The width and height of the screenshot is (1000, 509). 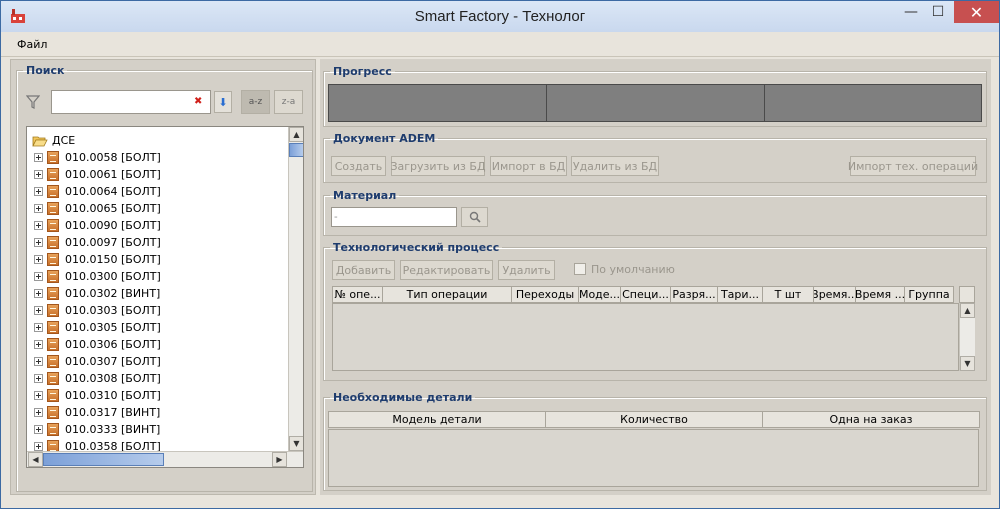 I want to click on add-button: Добавить, so click(x=363, y=270).